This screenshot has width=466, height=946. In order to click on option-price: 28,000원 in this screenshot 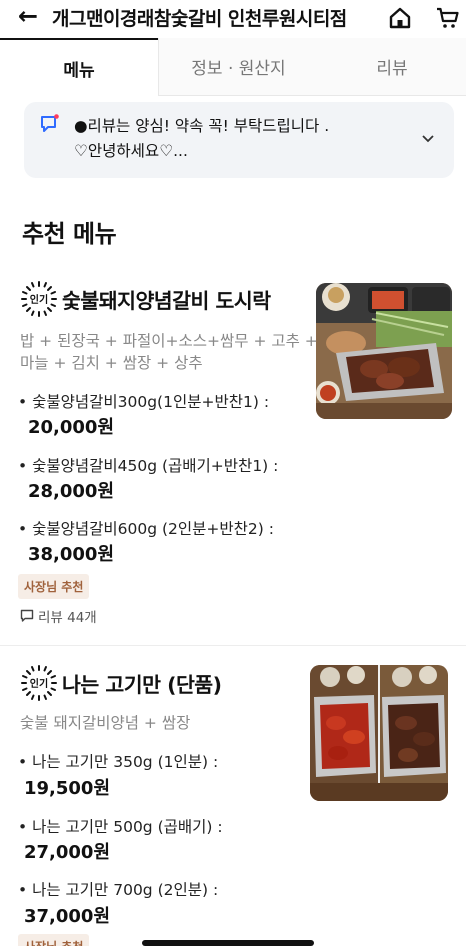, I will do `click(71, 491)`.